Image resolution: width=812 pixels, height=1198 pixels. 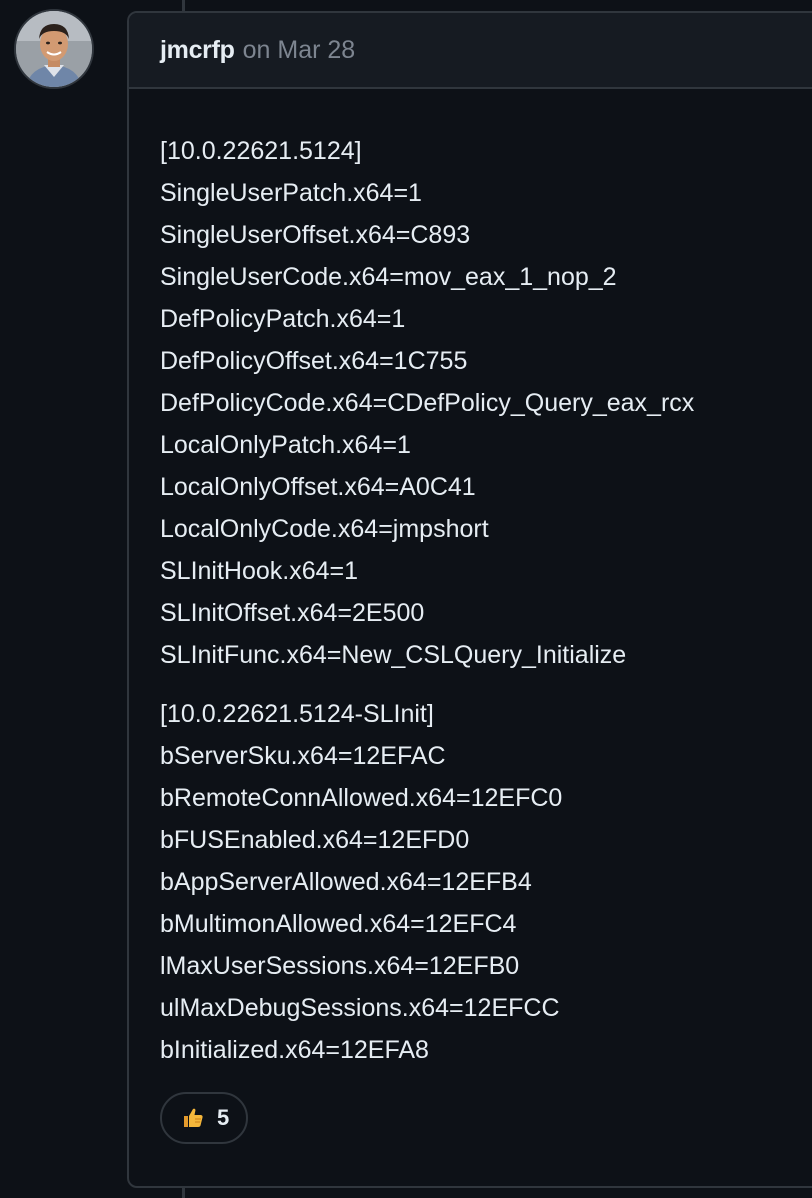 I want to click on reaction-count: 5, so click(x=223, y=1117).